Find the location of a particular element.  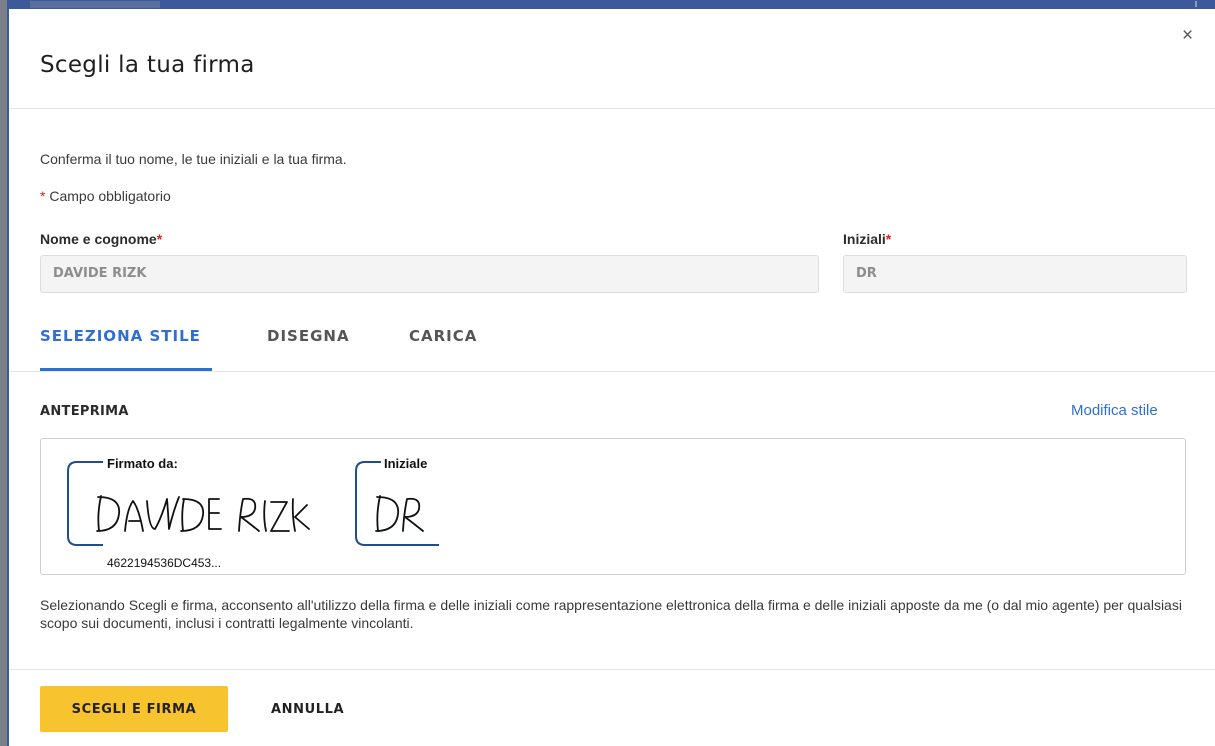

signature-frames is located at coordinates (253, 503).